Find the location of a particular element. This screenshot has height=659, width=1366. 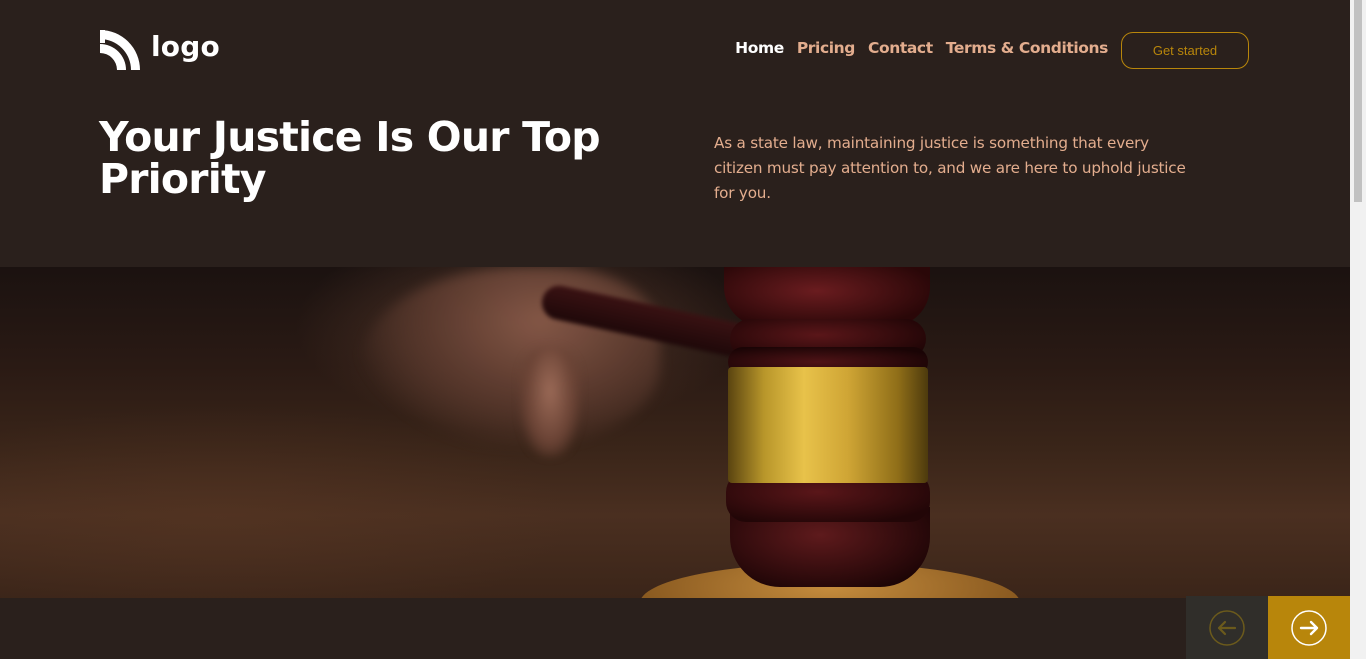

logo-text: logo is located at coordinates (185, 46).